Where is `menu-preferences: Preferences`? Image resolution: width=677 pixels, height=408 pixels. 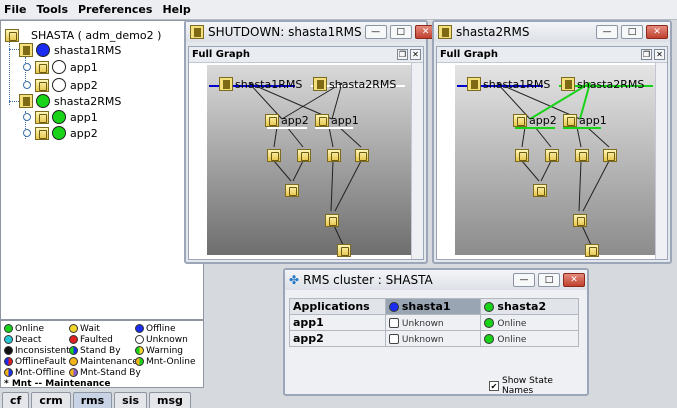 menu-preferences: Preferences is located at coordinates (115, 9).